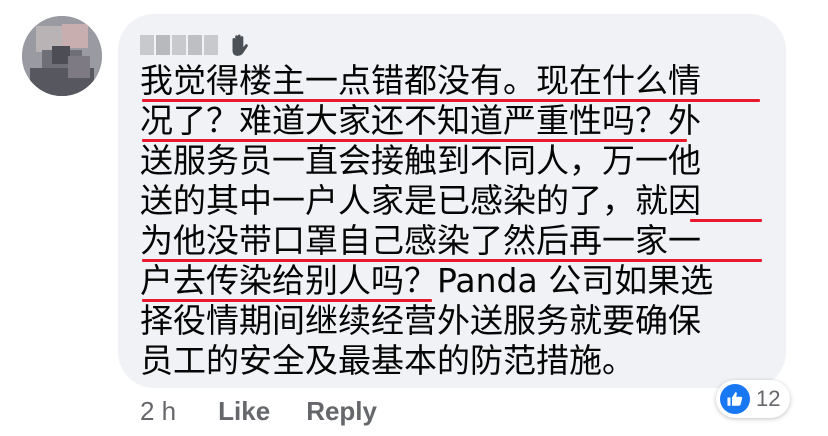 Image resolution: width=828 pixels, height=436 pixels. I want to click on wave-icon, so click(240, 45).